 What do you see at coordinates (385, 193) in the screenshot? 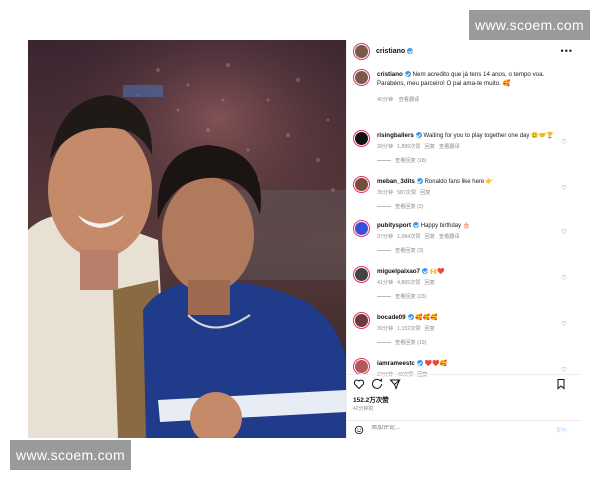
I see `comment-time: 35分钟` at bounding box center [385, 193].